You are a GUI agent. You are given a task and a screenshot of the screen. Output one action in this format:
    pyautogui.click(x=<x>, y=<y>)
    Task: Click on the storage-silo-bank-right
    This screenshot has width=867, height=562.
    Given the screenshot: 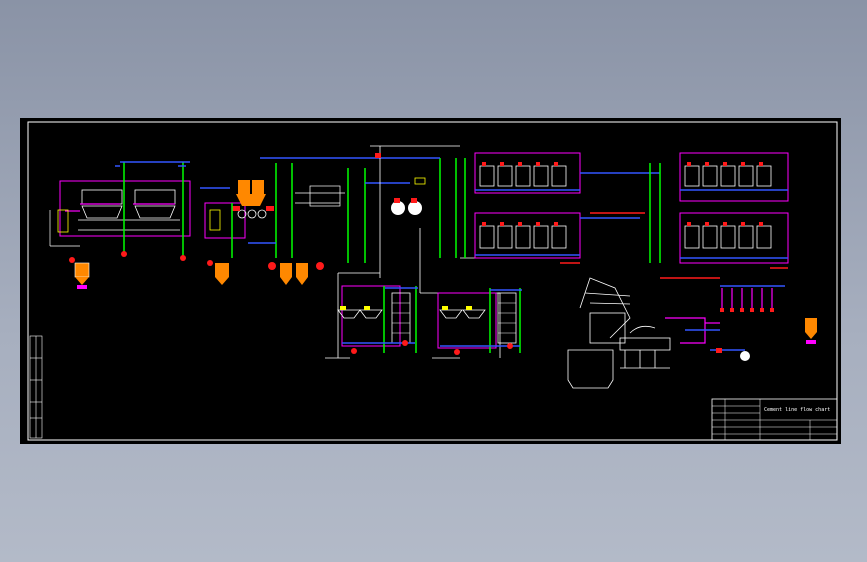 What is the action you would take?
    pyautogui.click(x=738, y=248)
    